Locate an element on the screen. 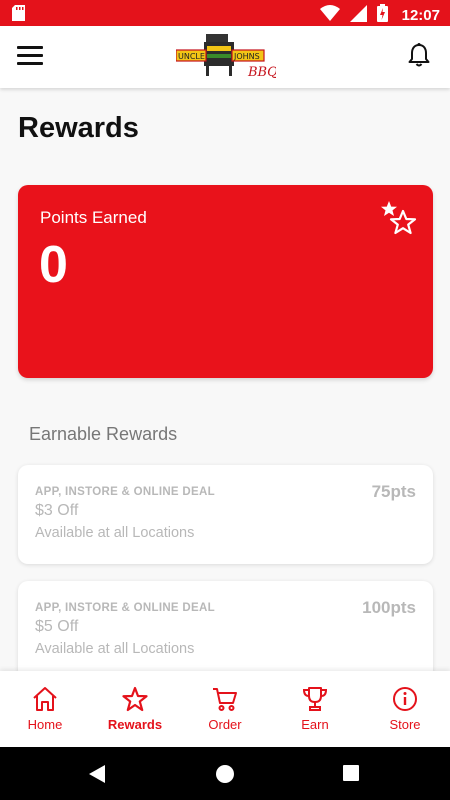 This screenshot has width=450, height=800. reward-points: 75pts is located at coordinates (393, 491).